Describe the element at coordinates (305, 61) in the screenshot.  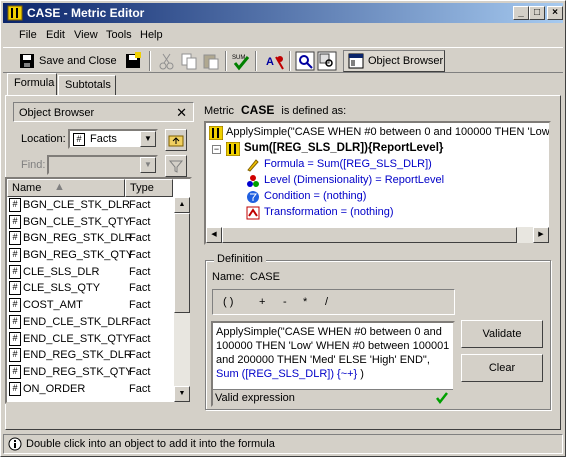
I see `zoom-icon` at that location.